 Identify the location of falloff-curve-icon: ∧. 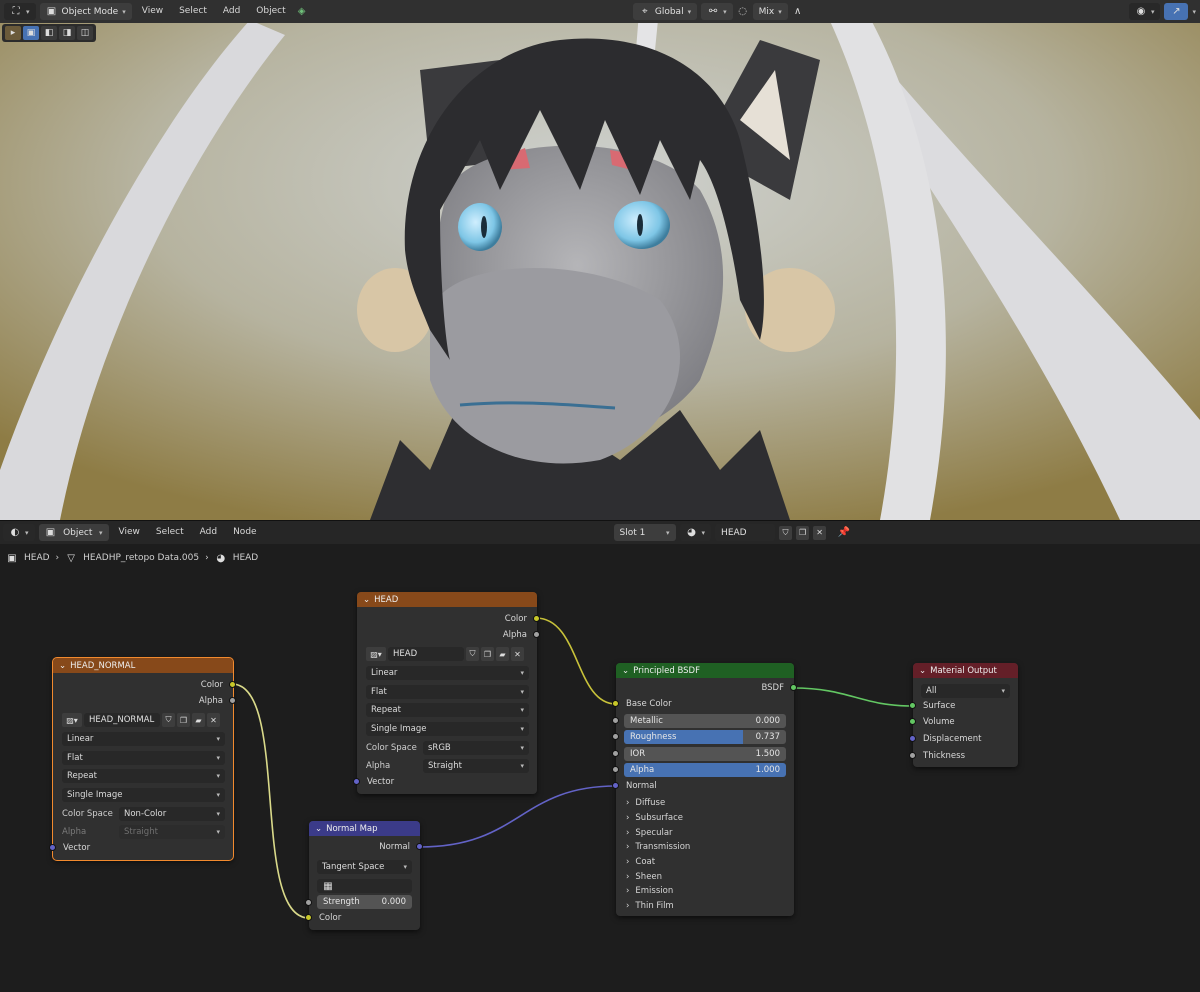
(798, 12).